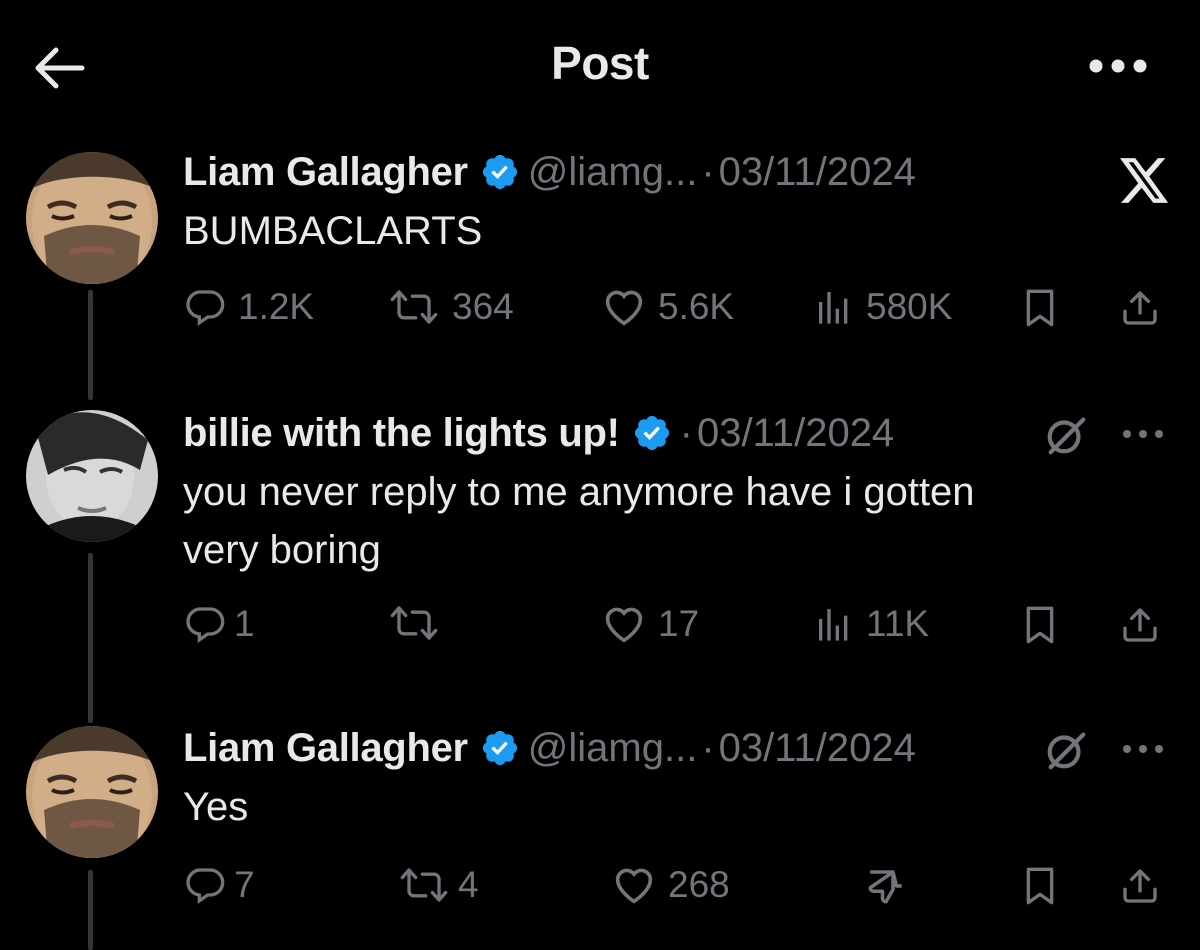 The image size is (1200, 950). I want to click on reply-button: 1, so click(220, 624).